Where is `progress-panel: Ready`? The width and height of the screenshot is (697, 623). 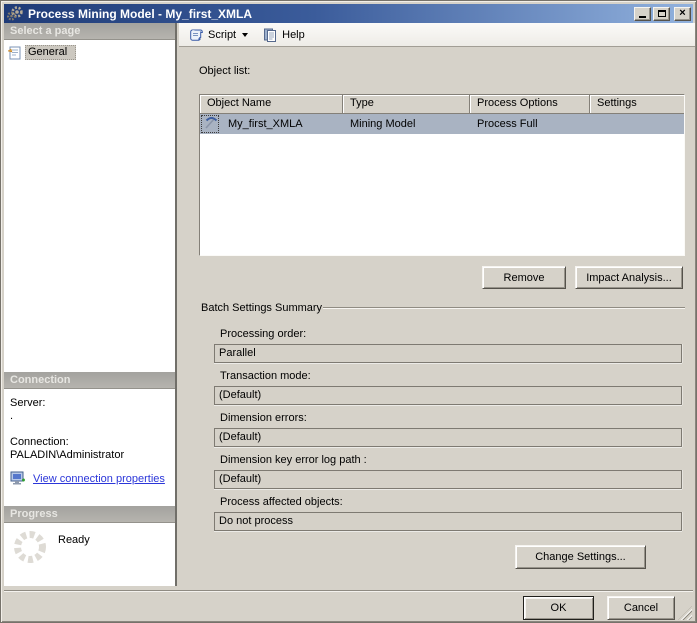 progress-panel: Ready is located at coordinates (89, 554).